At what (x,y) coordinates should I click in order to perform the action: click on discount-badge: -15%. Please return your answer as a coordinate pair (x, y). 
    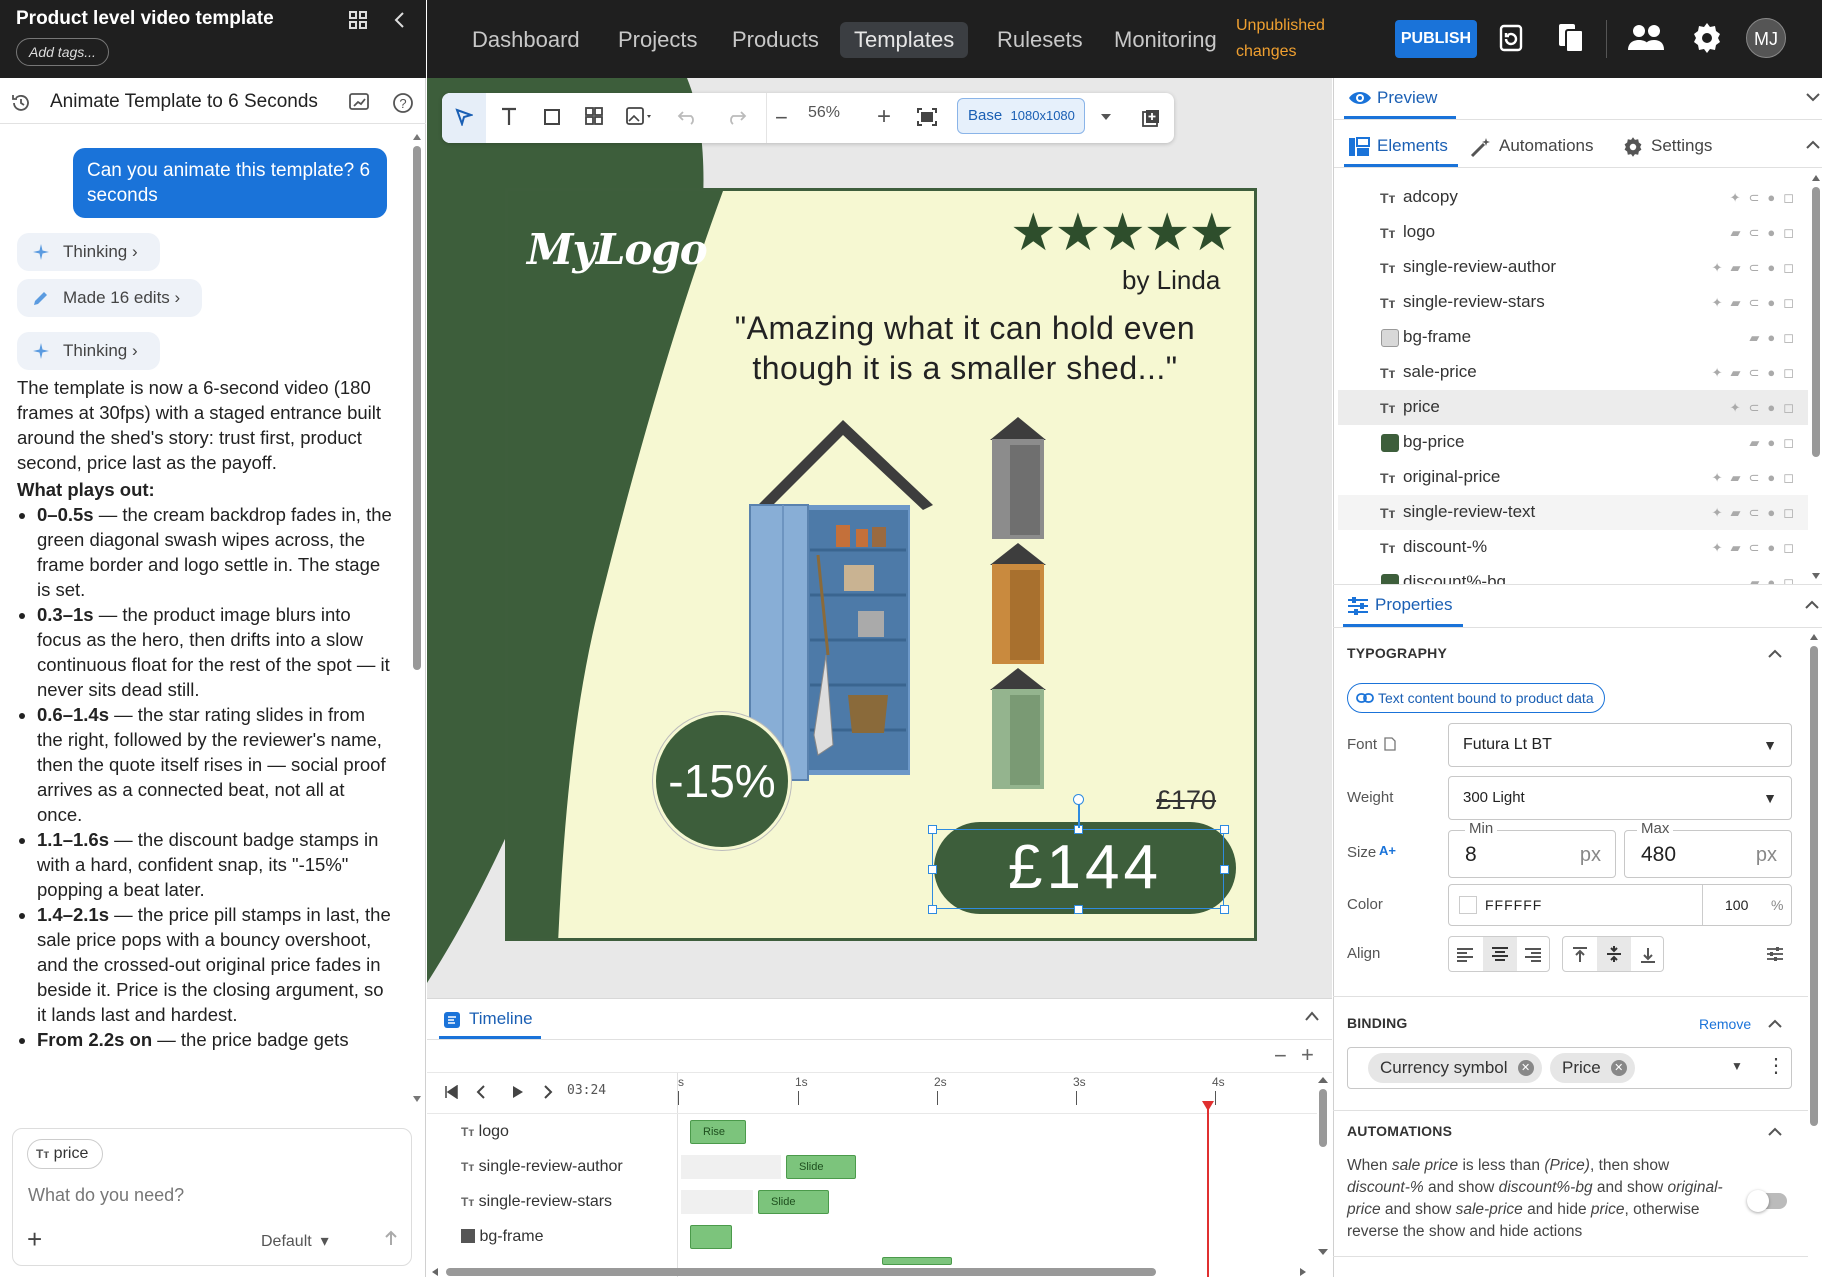
    Looking at the image, I should click on (722, 781).